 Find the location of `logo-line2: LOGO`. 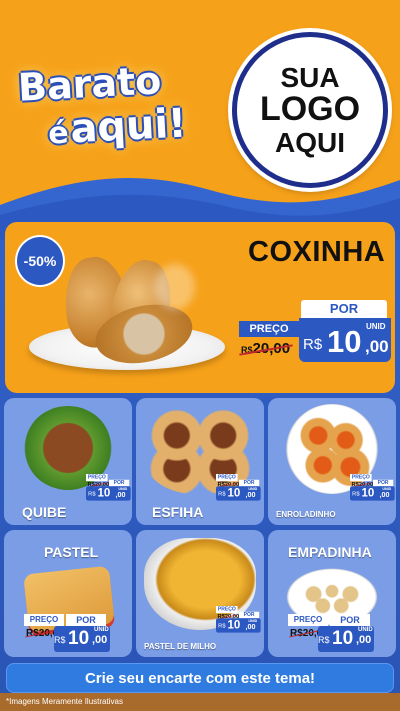

logo-line2: LOGO is located at coordinates (310, 109).